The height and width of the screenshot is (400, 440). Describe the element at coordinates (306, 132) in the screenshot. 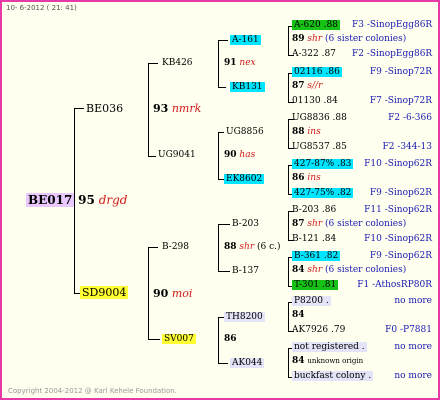

I see `gen4-mid: 88 ins` at that location.